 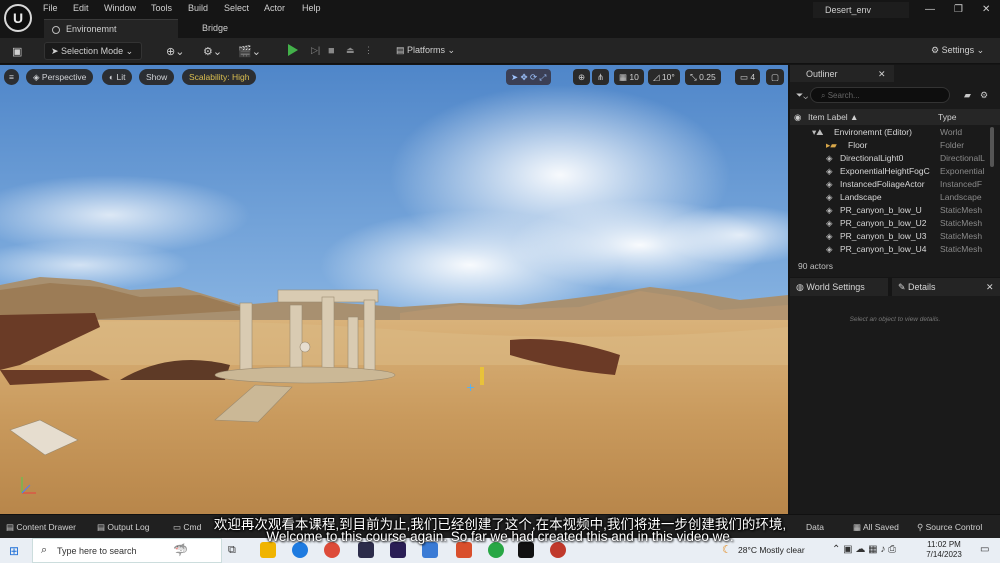 What do you see at coordinates (293, 50) in the screenshot?
I see `play-icon` at bounding box center [293, 50].